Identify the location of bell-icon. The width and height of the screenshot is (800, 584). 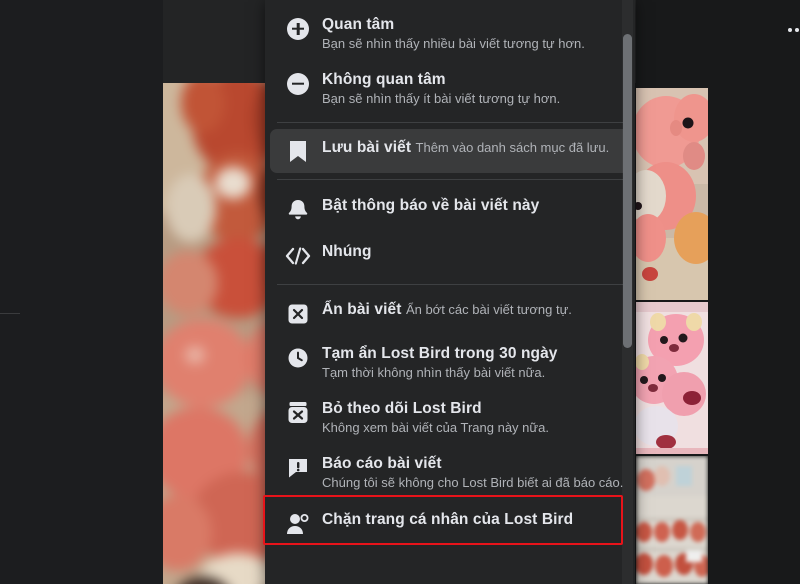
(298, 209).